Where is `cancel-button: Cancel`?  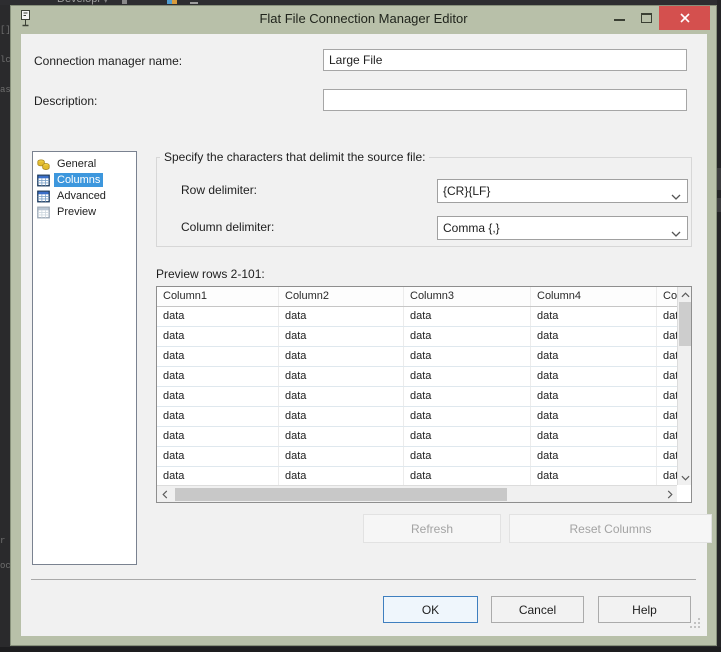
cancel-button: Cancel is located at coordinates (537, 609).